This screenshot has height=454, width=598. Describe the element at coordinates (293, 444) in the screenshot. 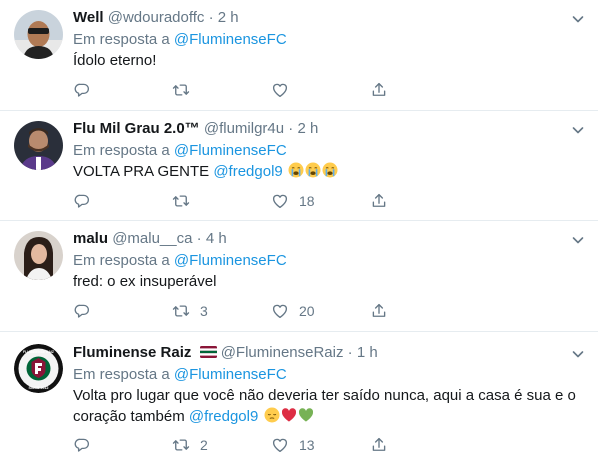

I see `like-button: 13` at that location.